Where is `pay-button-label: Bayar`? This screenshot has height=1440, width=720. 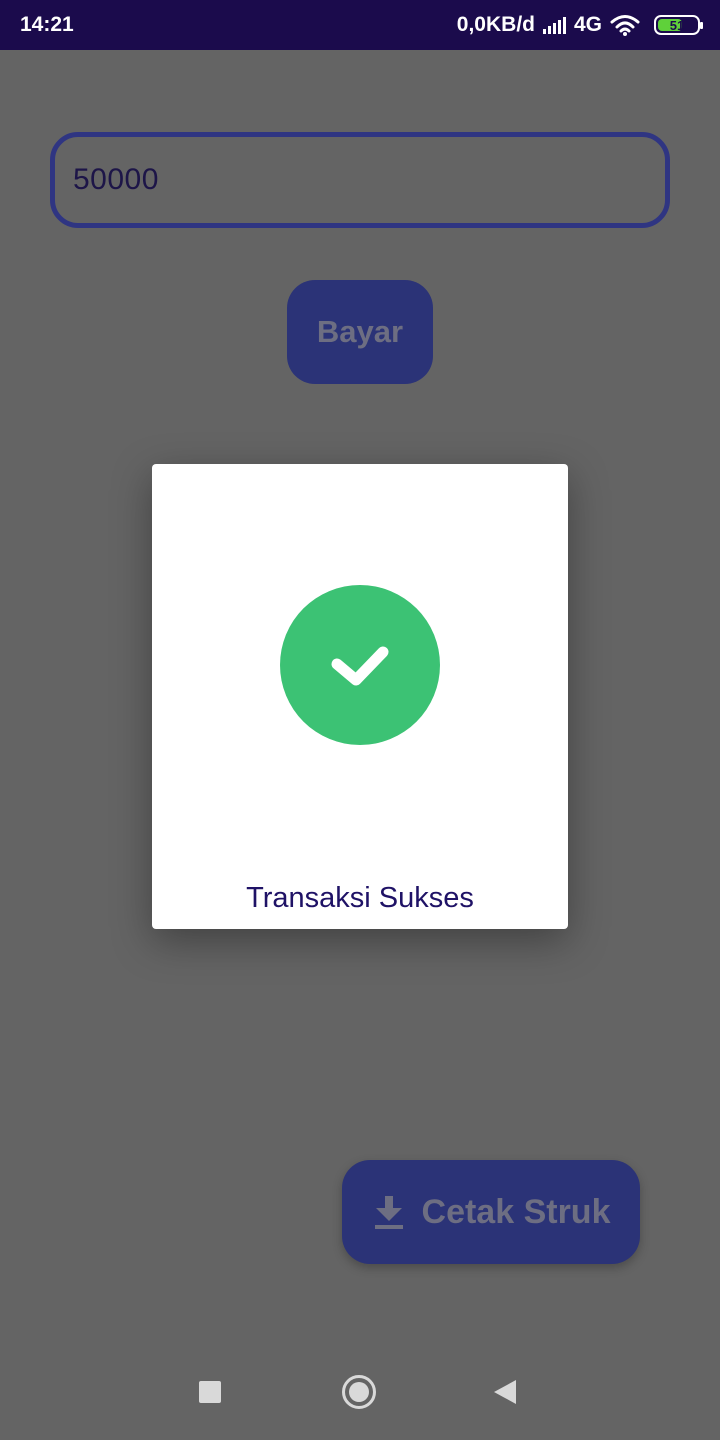 pay-button-label: Bayar is located at coordinates (360, 331).